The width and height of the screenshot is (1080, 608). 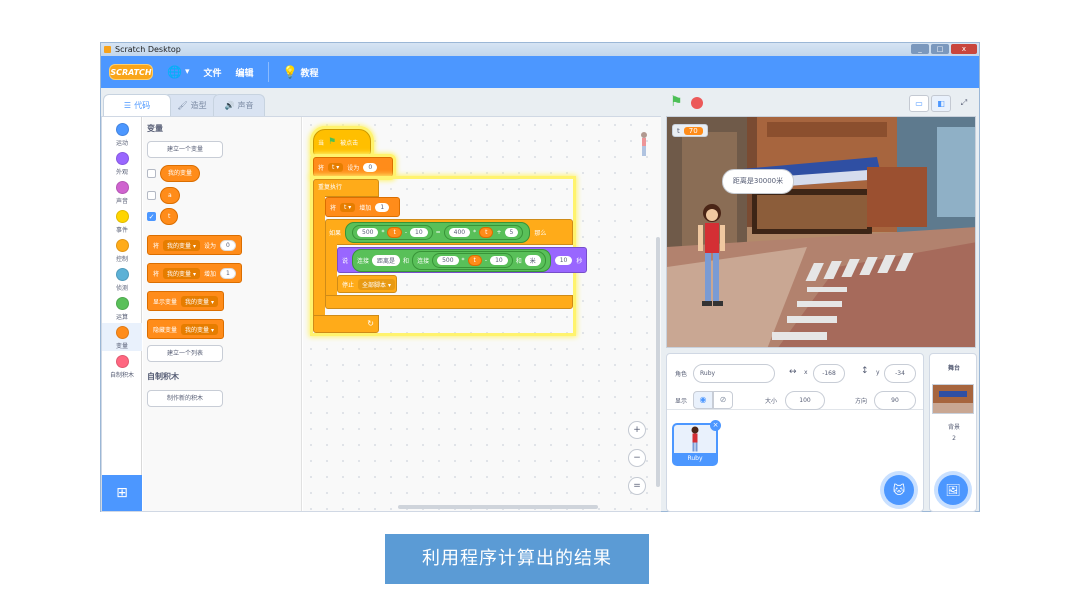 I want to click on fullscreen-button: ⤢, so click(x=964, y=103).